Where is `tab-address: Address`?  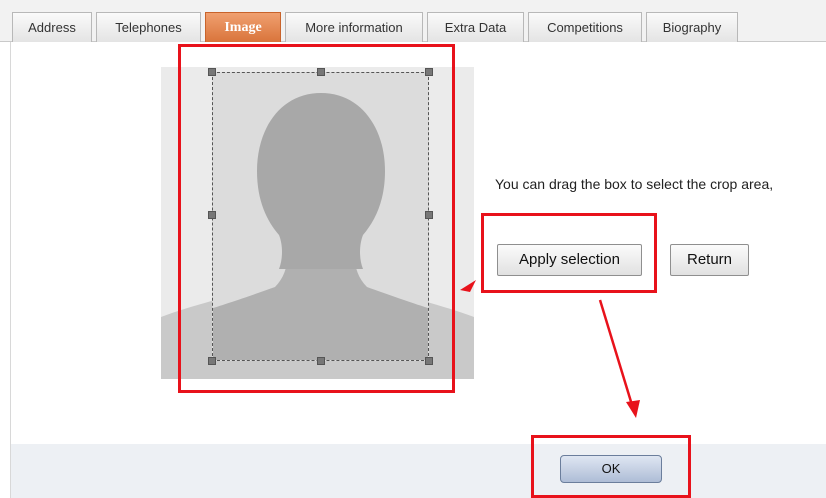 tab-address: Address is located at coordinates (52, 27).